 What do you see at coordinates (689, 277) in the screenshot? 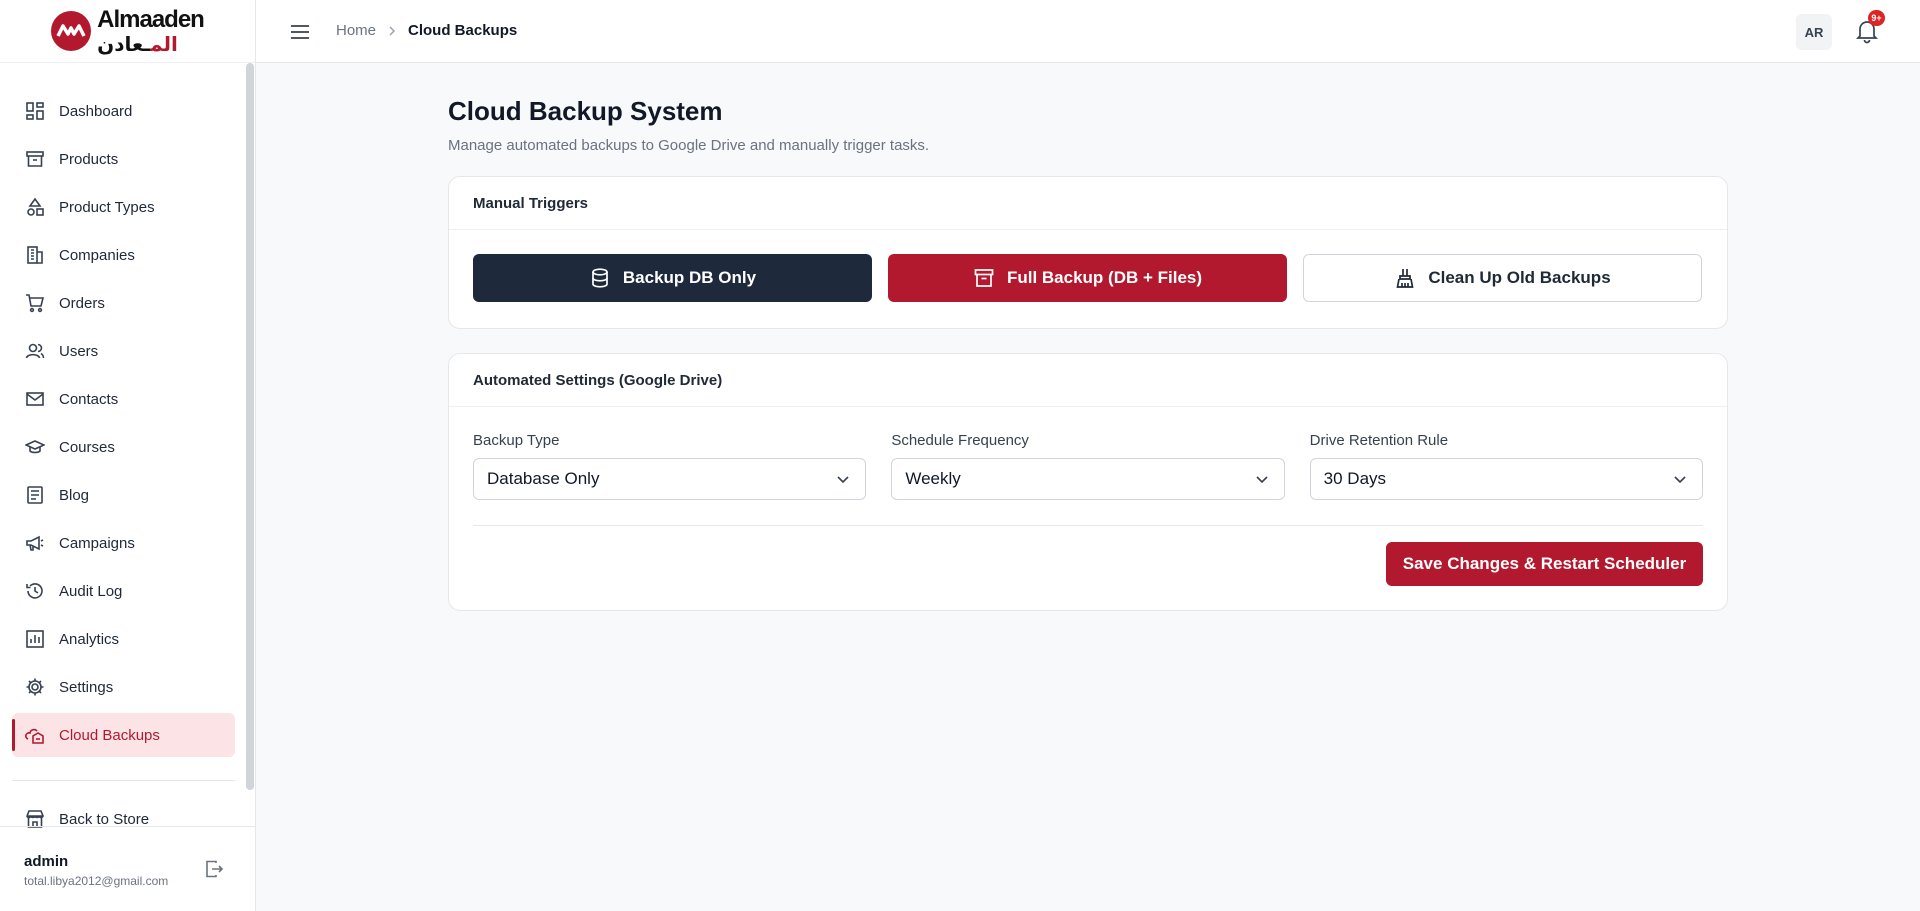
I see `backup-db-label: Backup DB Only` at bounding box center [689, 277].